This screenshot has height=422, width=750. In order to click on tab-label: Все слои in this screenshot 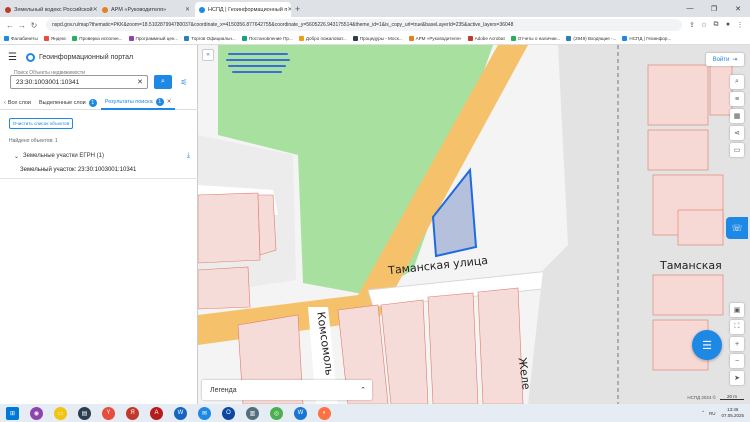, I will do `click(19, 102)`.